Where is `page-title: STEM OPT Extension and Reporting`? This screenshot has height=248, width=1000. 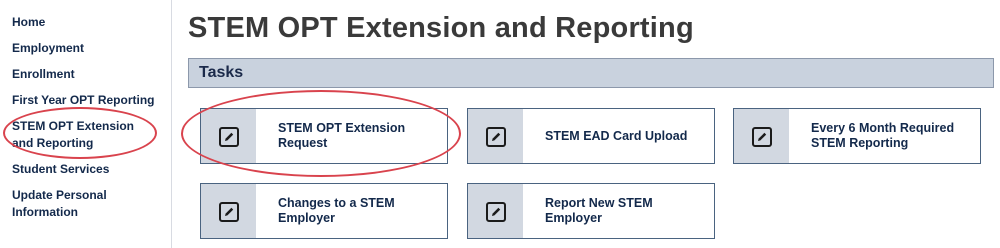 page-title: STEM OPT Extension and Reporting is located at coordinates (441, 28).